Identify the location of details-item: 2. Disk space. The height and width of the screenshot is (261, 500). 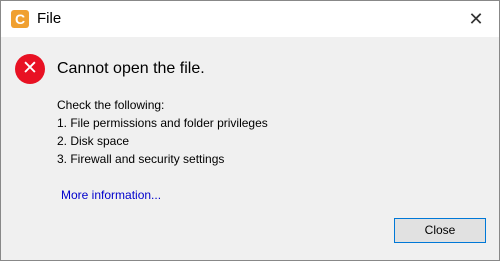
(93, 141).